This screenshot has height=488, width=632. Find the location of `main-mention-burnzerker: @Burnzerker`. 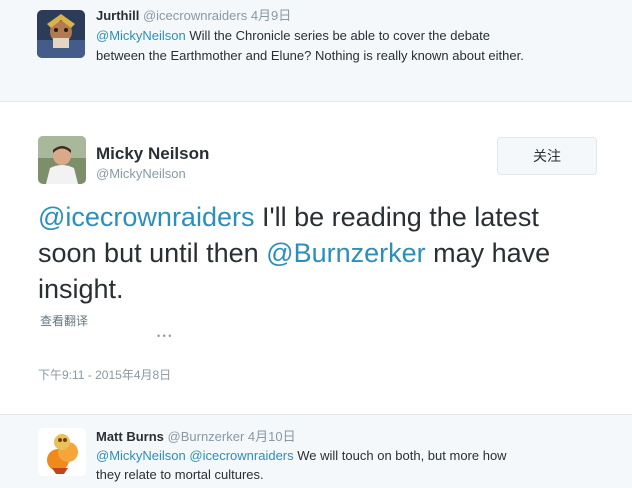

main-mention-burnzerker: @Burnzerker is located at coordinates (345, 253).